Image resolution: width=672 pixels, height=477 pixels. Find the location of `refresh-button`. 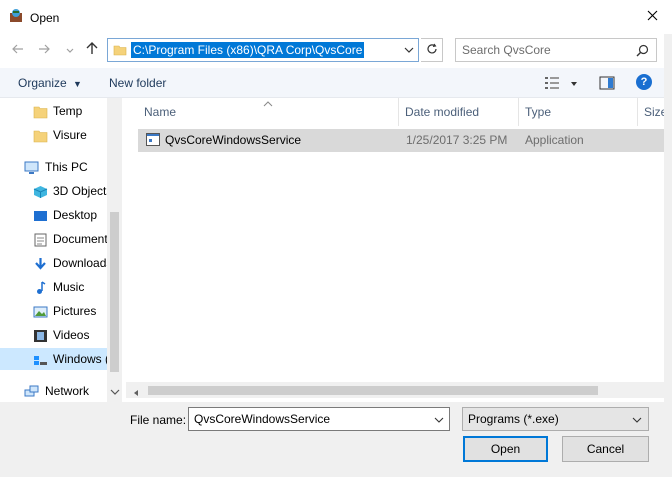

refresh-button is located at coordinates (432, 50).